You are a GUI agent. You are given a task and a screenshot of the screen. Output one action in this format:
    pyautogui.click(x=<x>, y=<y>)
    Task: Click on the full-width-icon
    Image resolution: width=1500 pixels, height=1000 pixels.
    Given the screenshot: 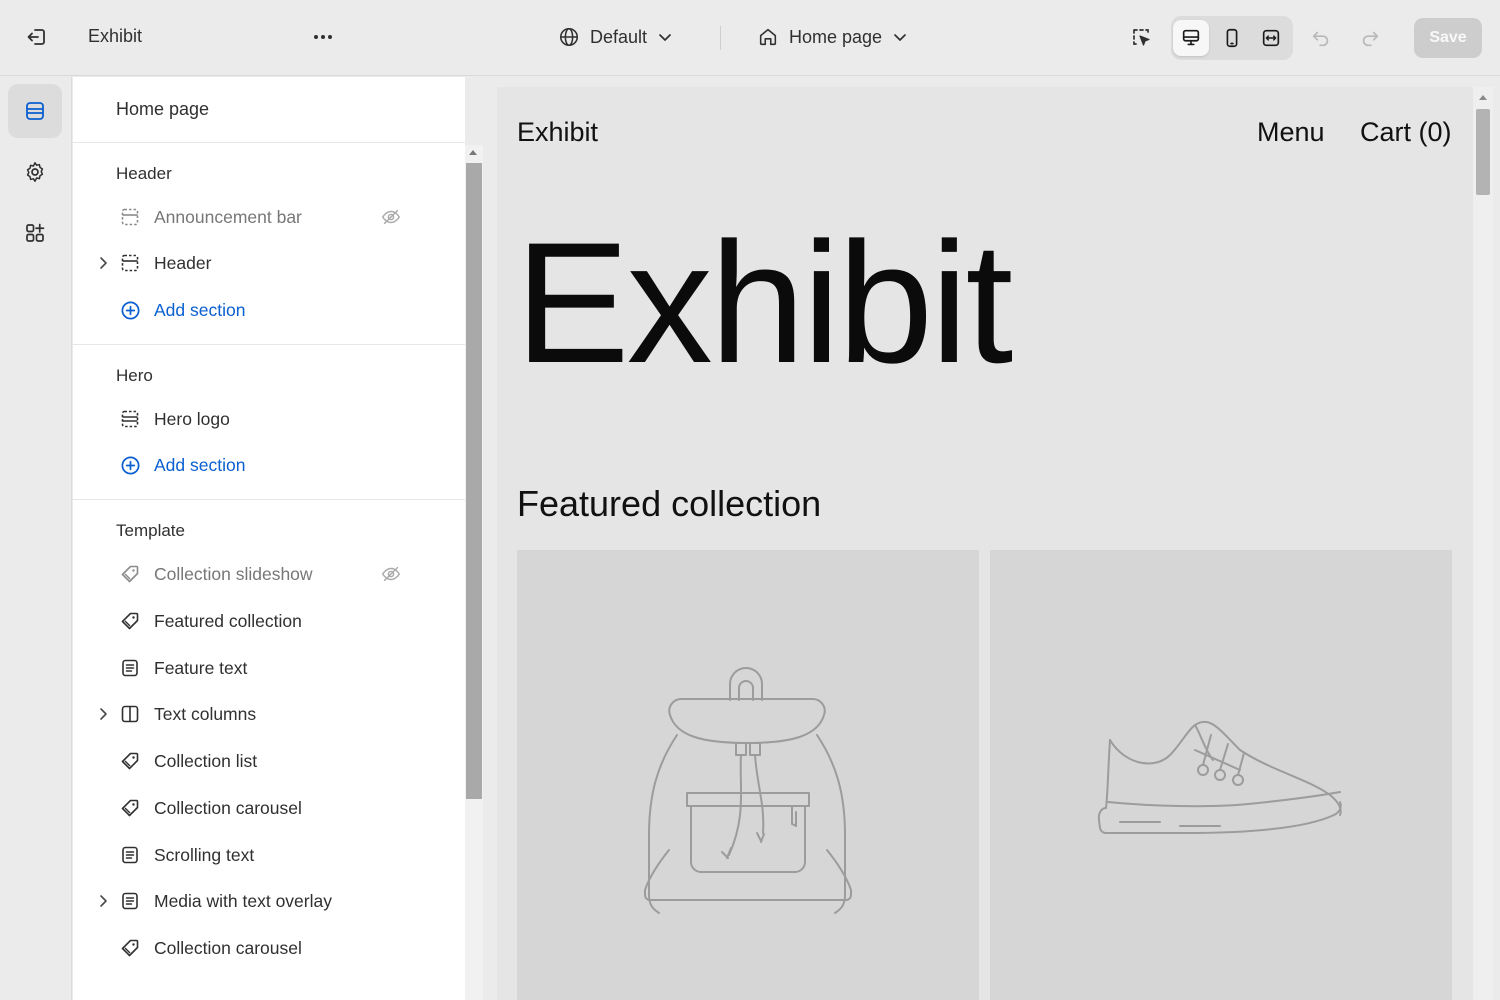 What is the action you would take?
    pyautogui.click(x=1271, y=38)
    